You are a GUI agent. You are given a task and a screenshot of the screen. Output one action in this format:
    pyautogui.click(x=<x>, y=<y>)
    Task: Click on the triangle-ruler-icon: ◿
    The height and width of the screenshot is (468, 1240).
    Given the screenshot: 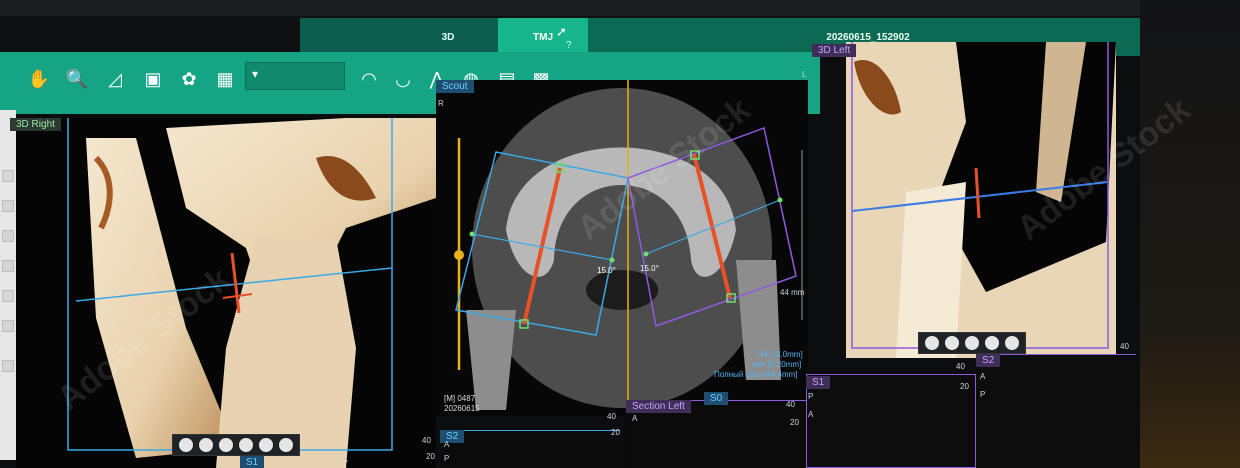 What is the action you would take?
    pyautogui.click(x=115, y=79)
    